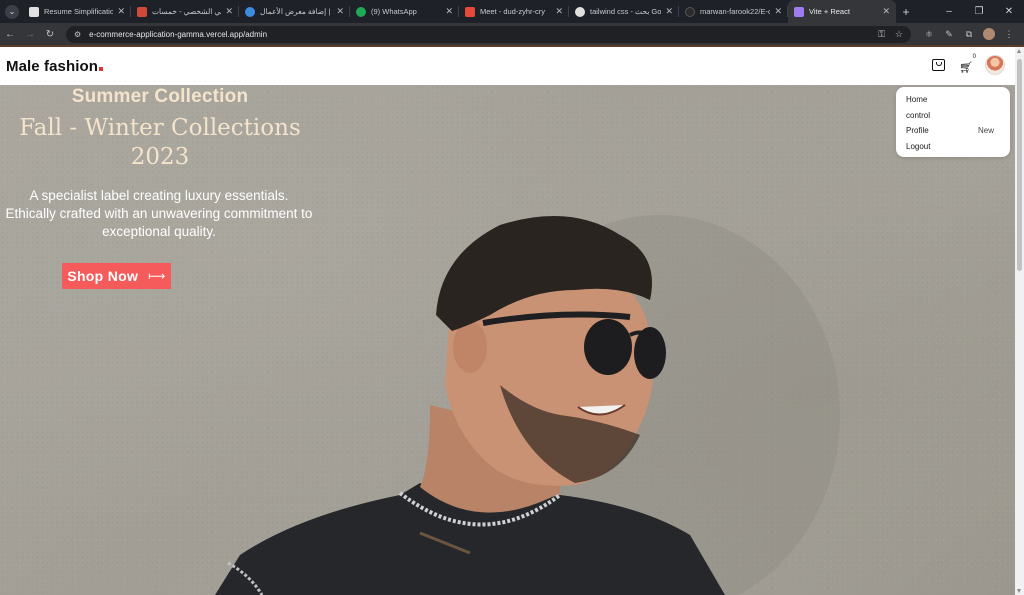 The width and height of the screenshot is (1024, 595). I want to click on extensions-area: ⚛ ✎ ⧉ ⋮, so click(969, 34).